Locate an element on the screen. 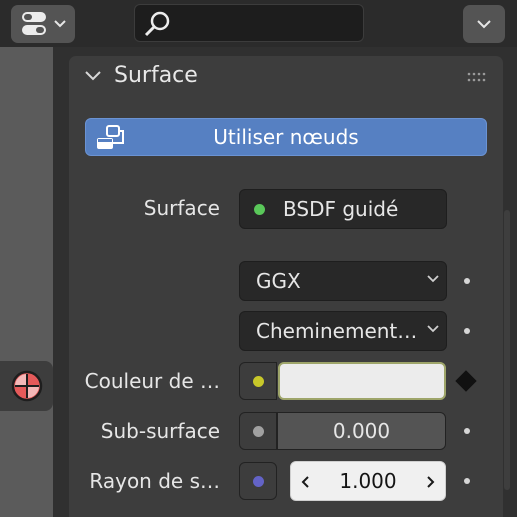  editor-header is located at coordinates (258, 23).